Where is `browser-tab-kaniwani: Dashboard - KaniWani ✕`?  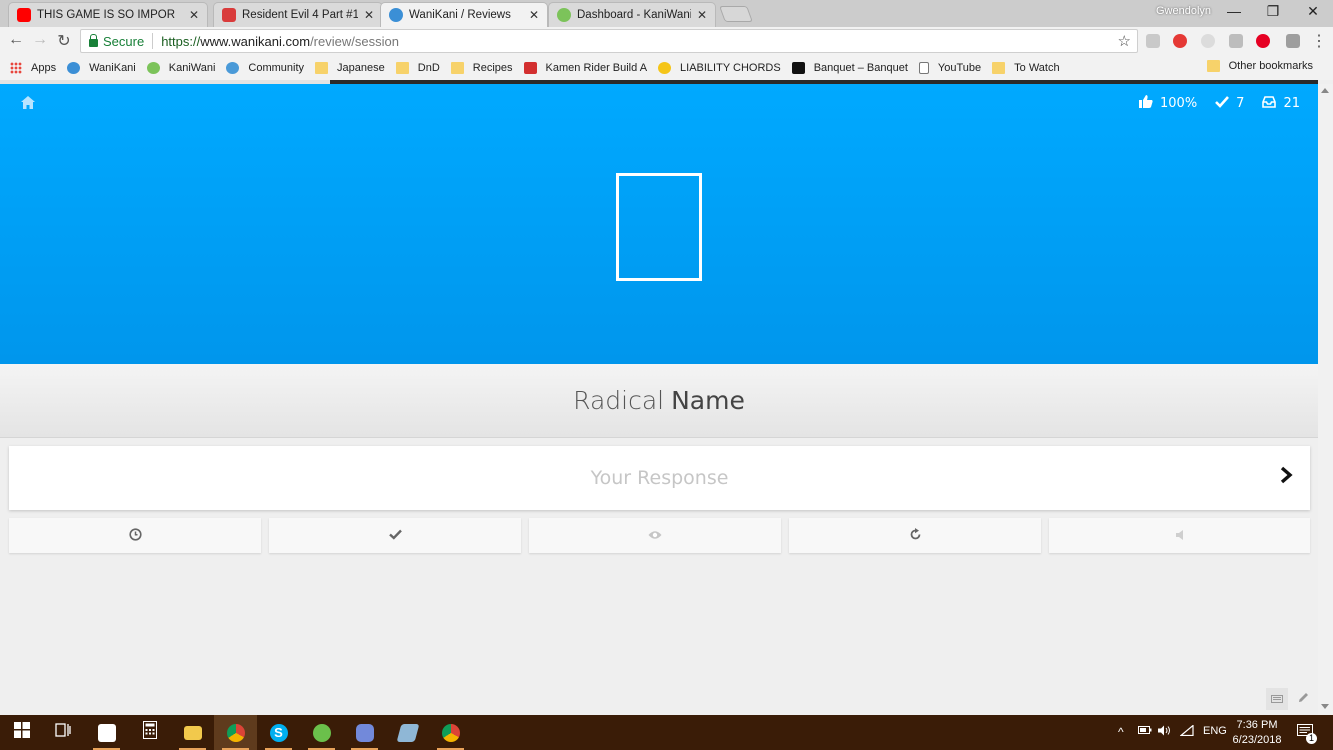
browser-tab-kaniwani: Dashboard - KaniWani ✕ is located at coordinates (632, 14).